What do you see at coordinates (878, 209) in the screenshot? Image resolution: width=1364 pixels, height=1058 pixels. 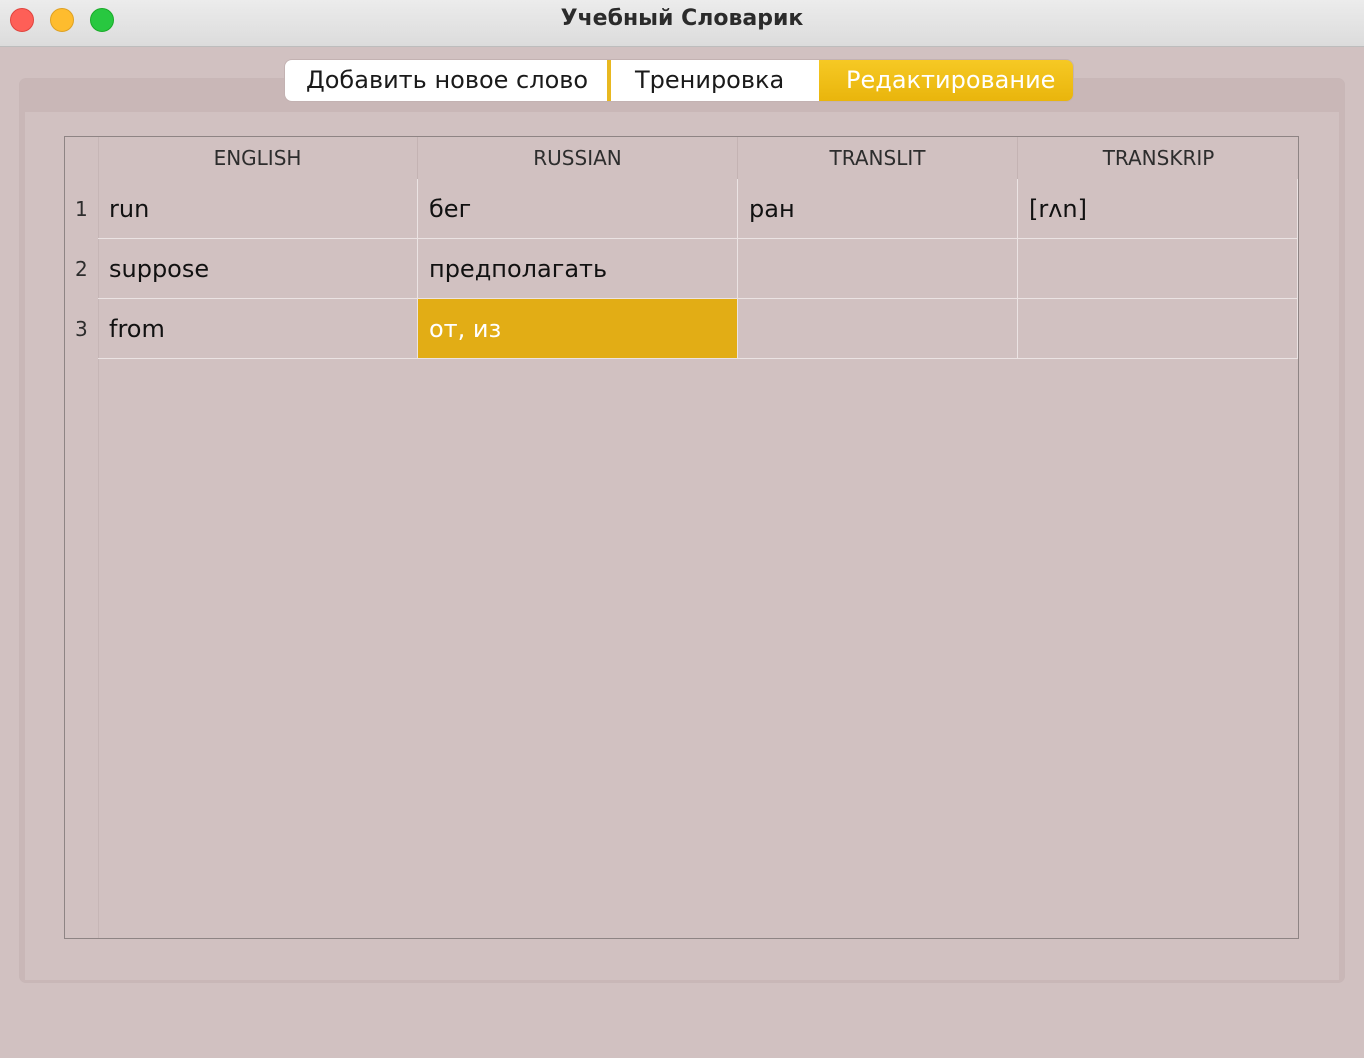 I see `cell-translit: ран` at bounding box center [878, 209].